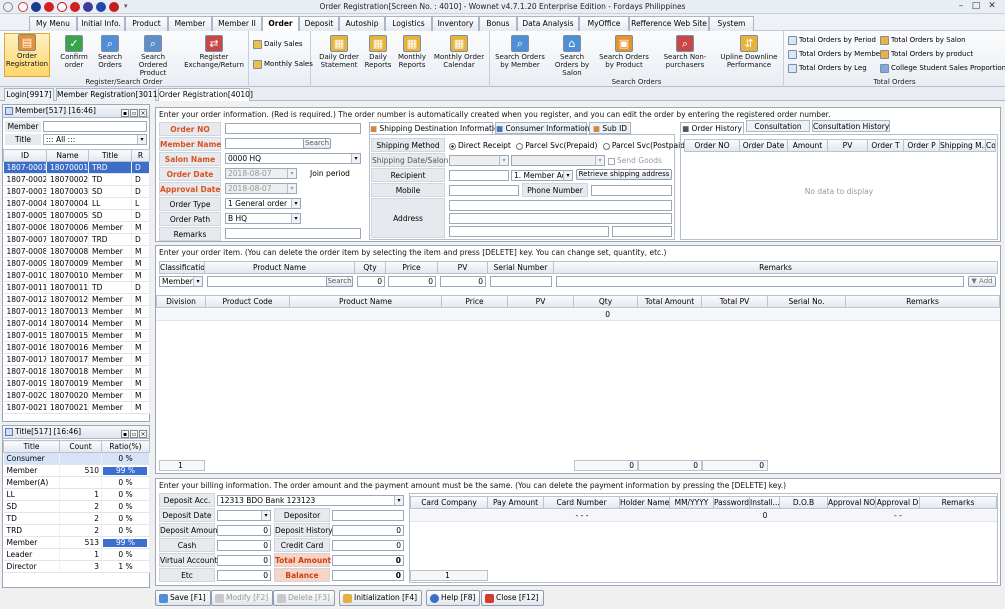 This screenshot has height=609, width=1005. Describe the element at coordinates (76, 215) in the screenshot. I see `table-row: 1807-0005 18070005 SD D` at that location.